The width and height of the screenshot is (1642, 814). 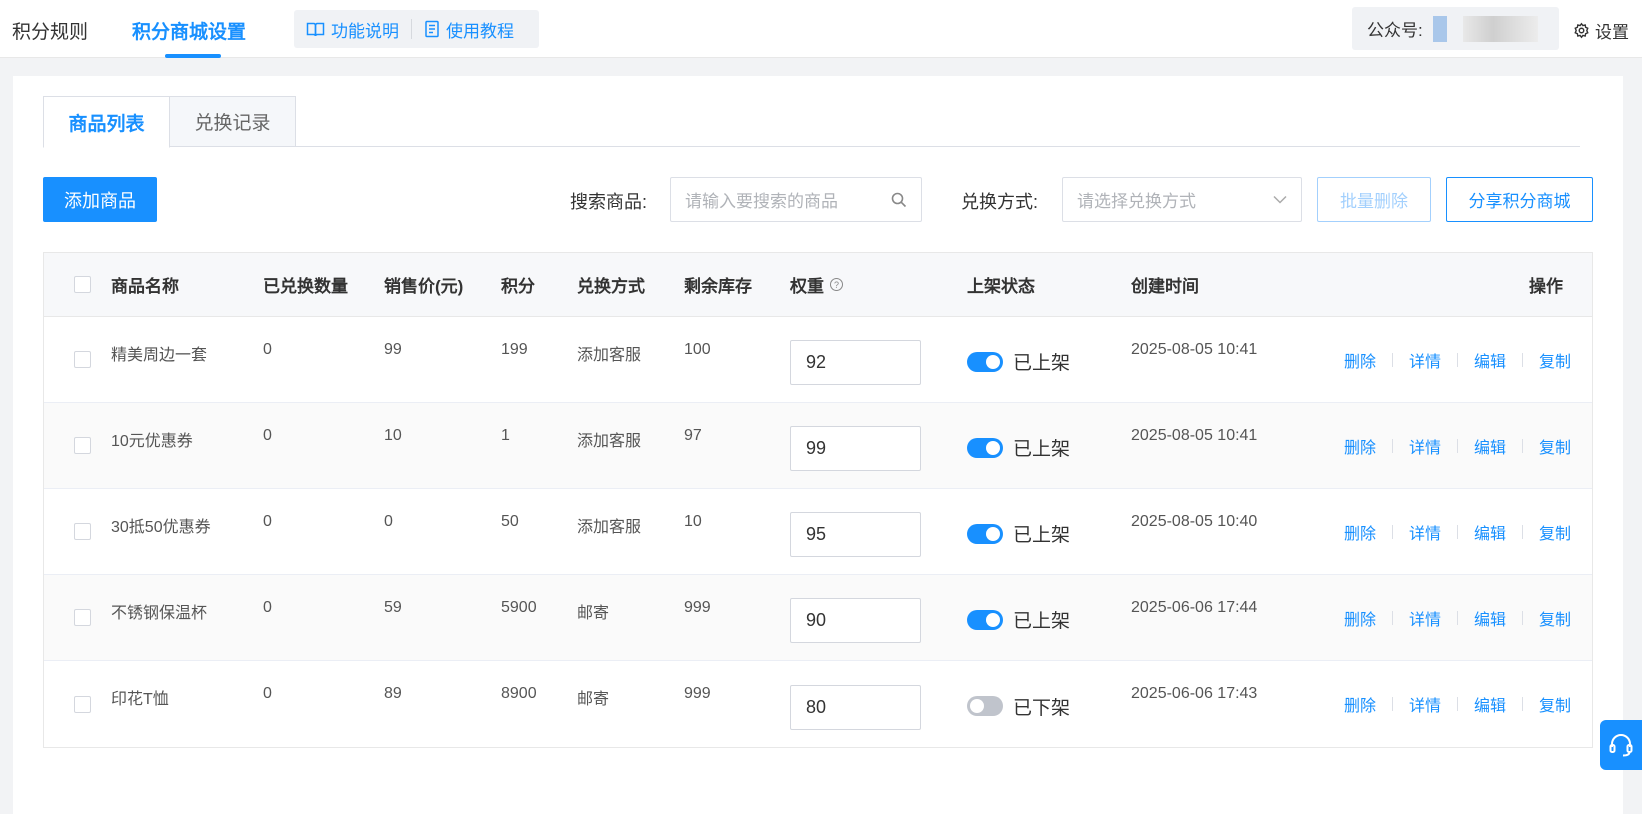 What do you see at coordinates (393, 693) in the screenshot?
I see `cell-price: 89` at bounding box center [393, 693].